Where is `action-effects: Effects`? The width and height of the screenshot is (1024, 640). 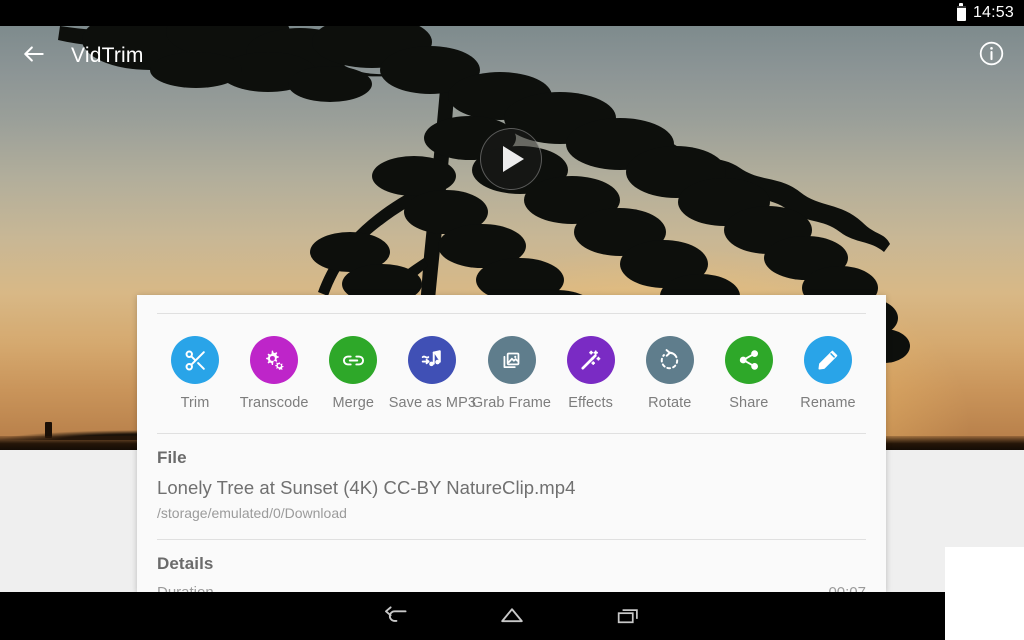 action-effects: Effects is located at coordinates (591, 373).